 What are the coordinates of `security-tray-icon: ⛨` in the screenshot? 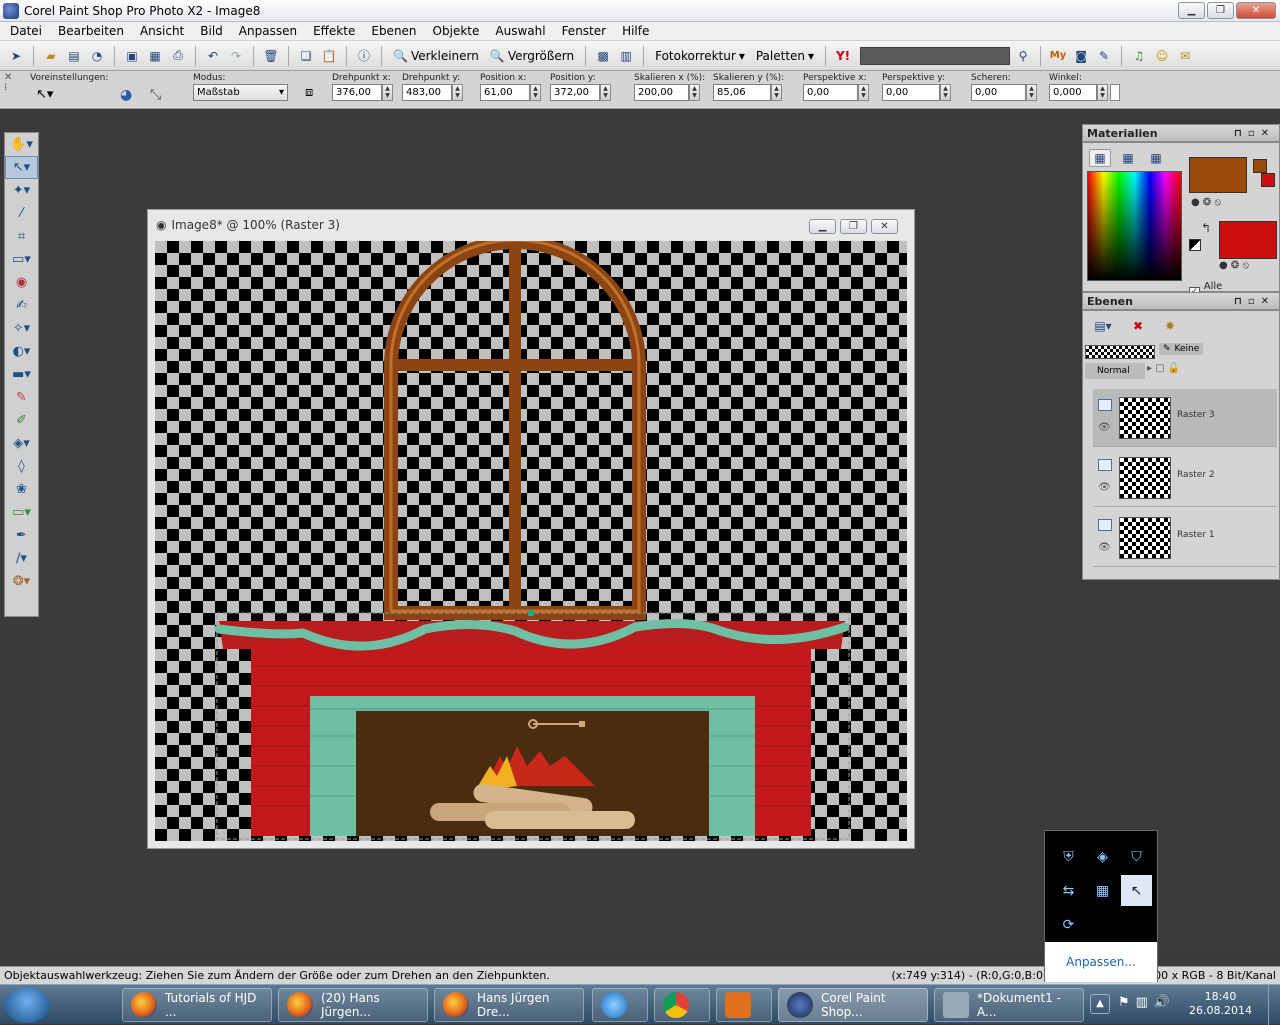 It's located at (1068, 856).